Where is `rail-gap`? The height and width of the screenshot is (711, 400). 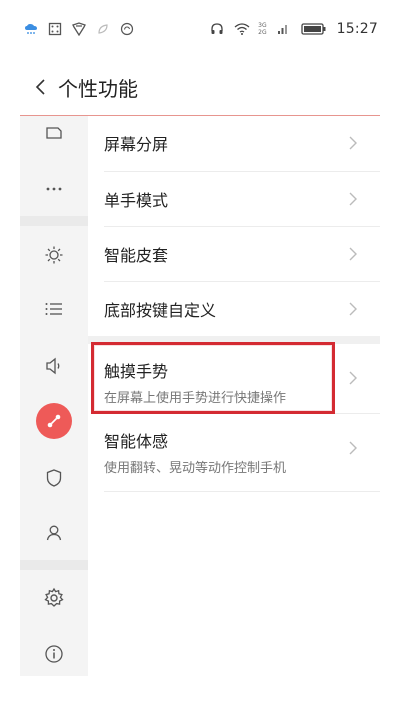 rail-gap is located at coordinates (54, 221).